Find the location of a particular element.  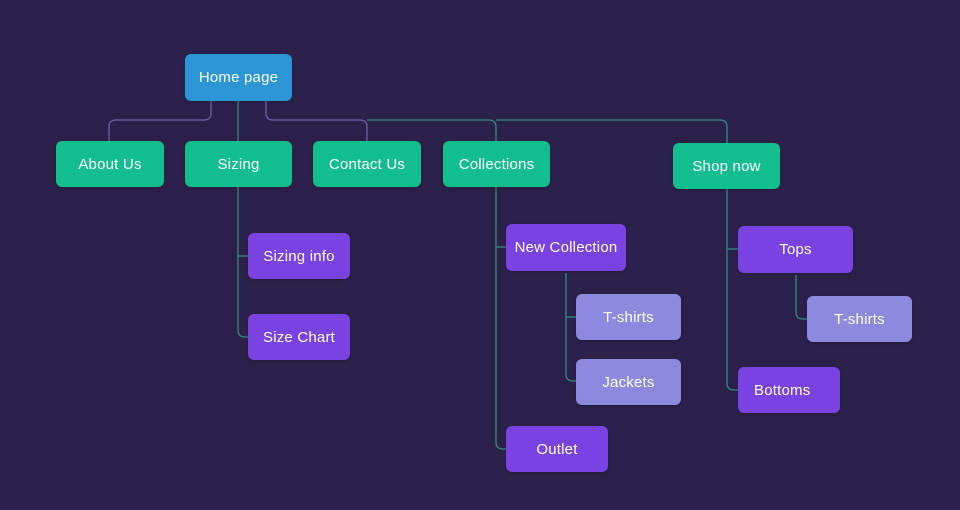

node-label: Contact Us is located at coordinates (367, 164).